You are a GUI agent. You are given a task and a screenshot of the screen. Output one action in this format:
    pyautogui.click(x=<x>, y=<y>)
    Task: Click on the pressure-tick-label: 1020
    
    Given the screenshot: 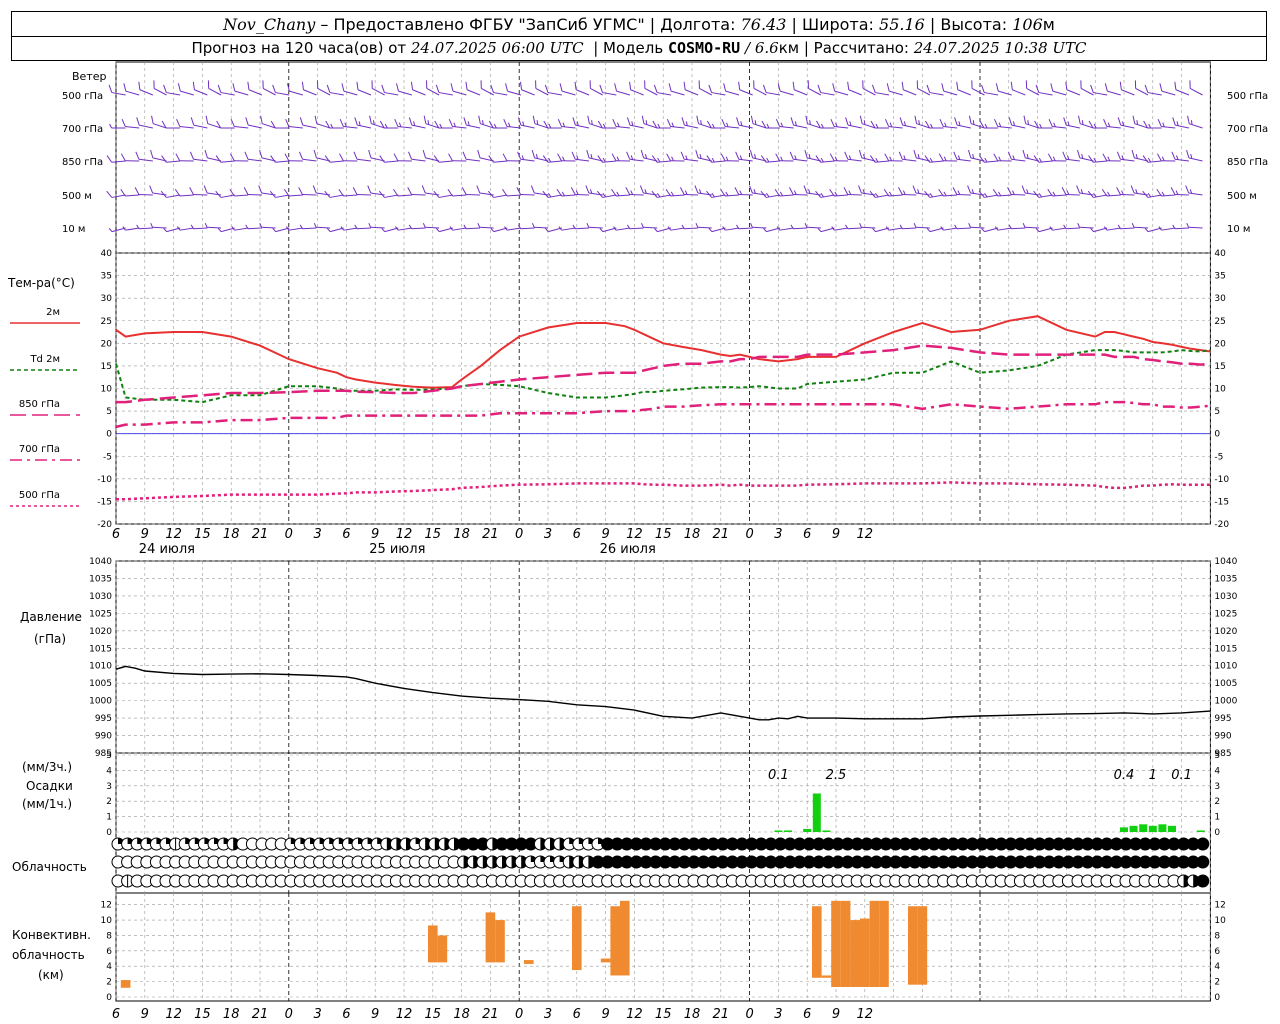 What is the action you would take?
    pyautogui.click(x=1225, y=632)
    